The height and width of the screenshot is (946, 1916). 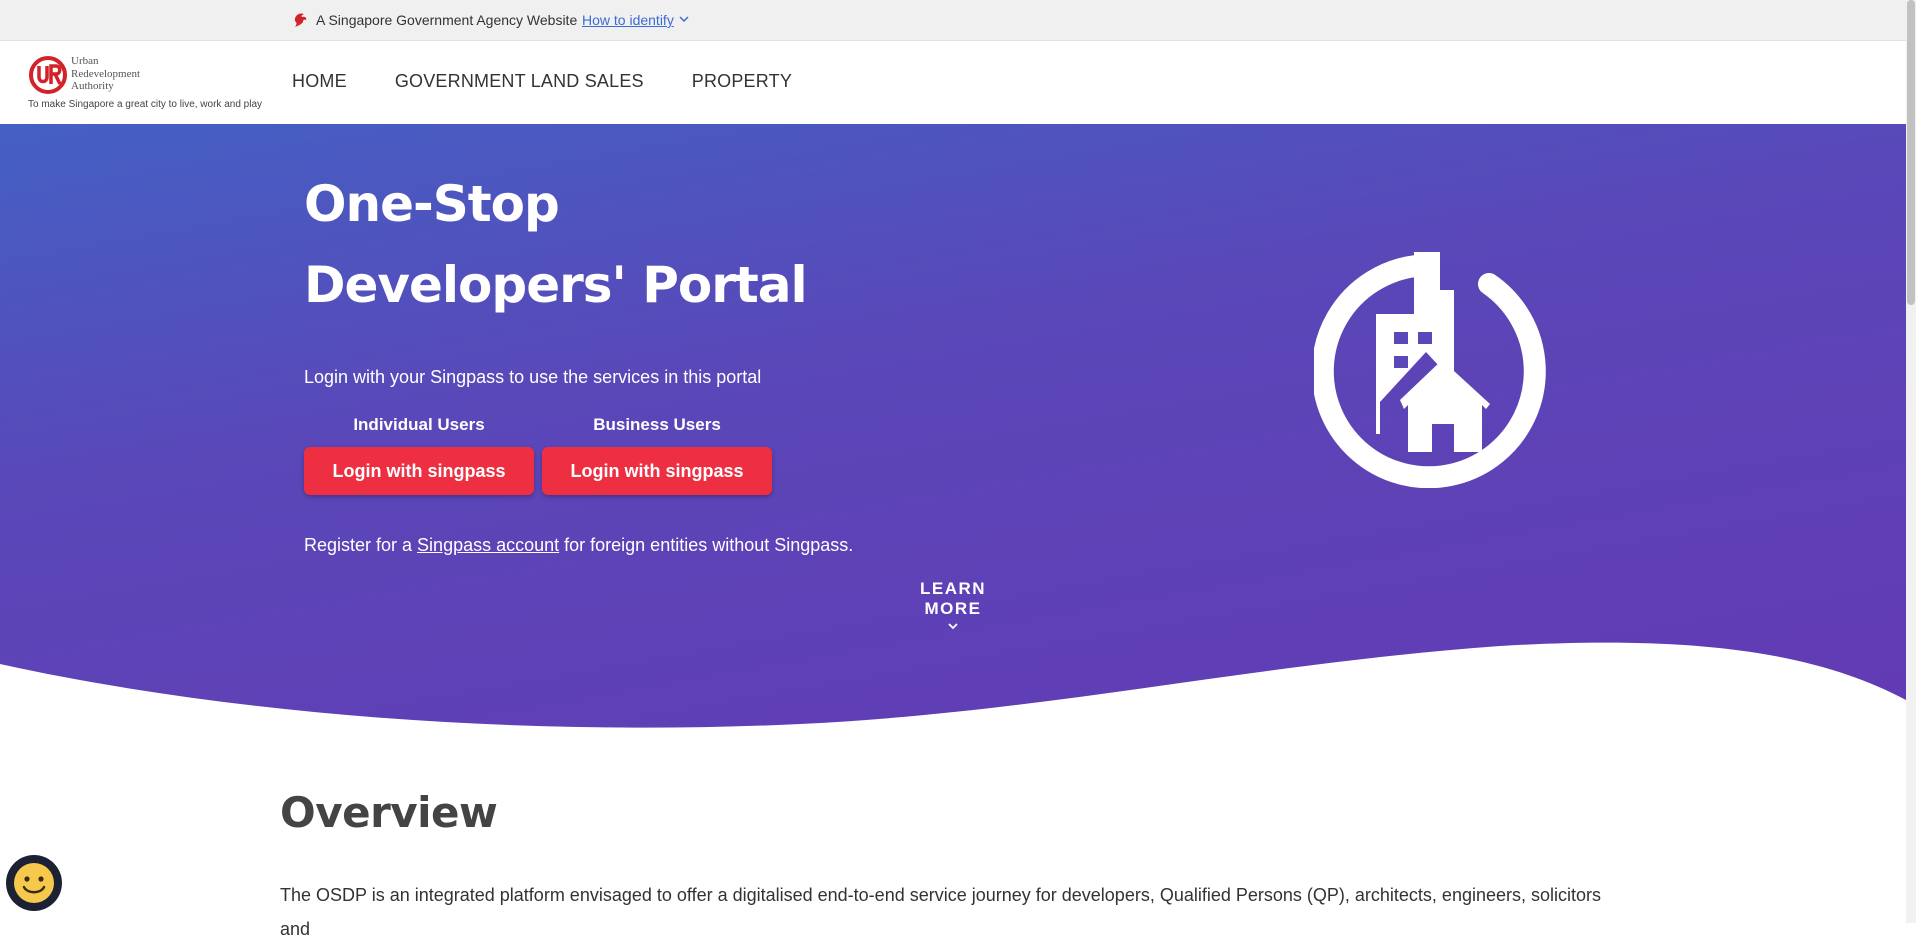 I want to click on register-prefix: Register for a, so click(x=361, y=545).